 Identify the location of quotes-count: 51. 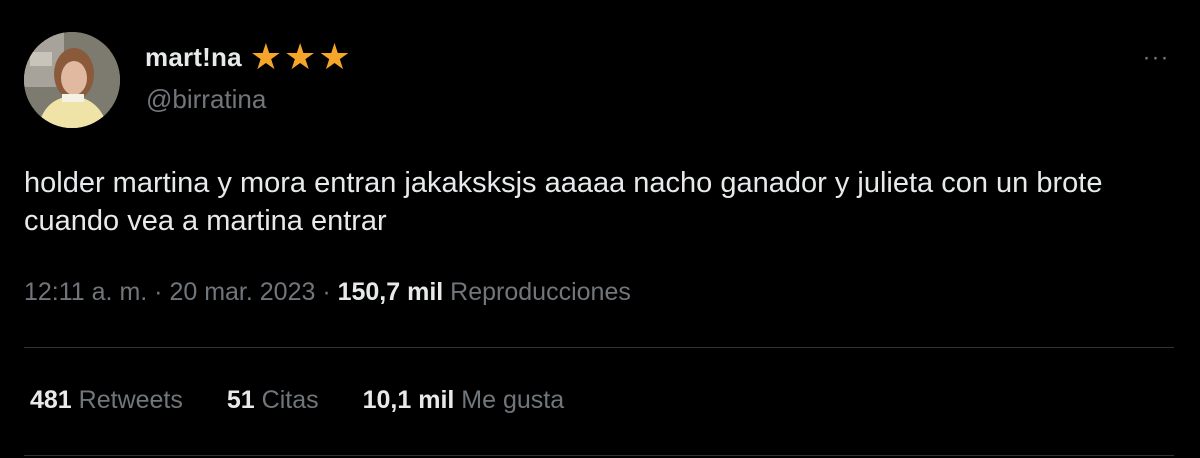
(240, 400).